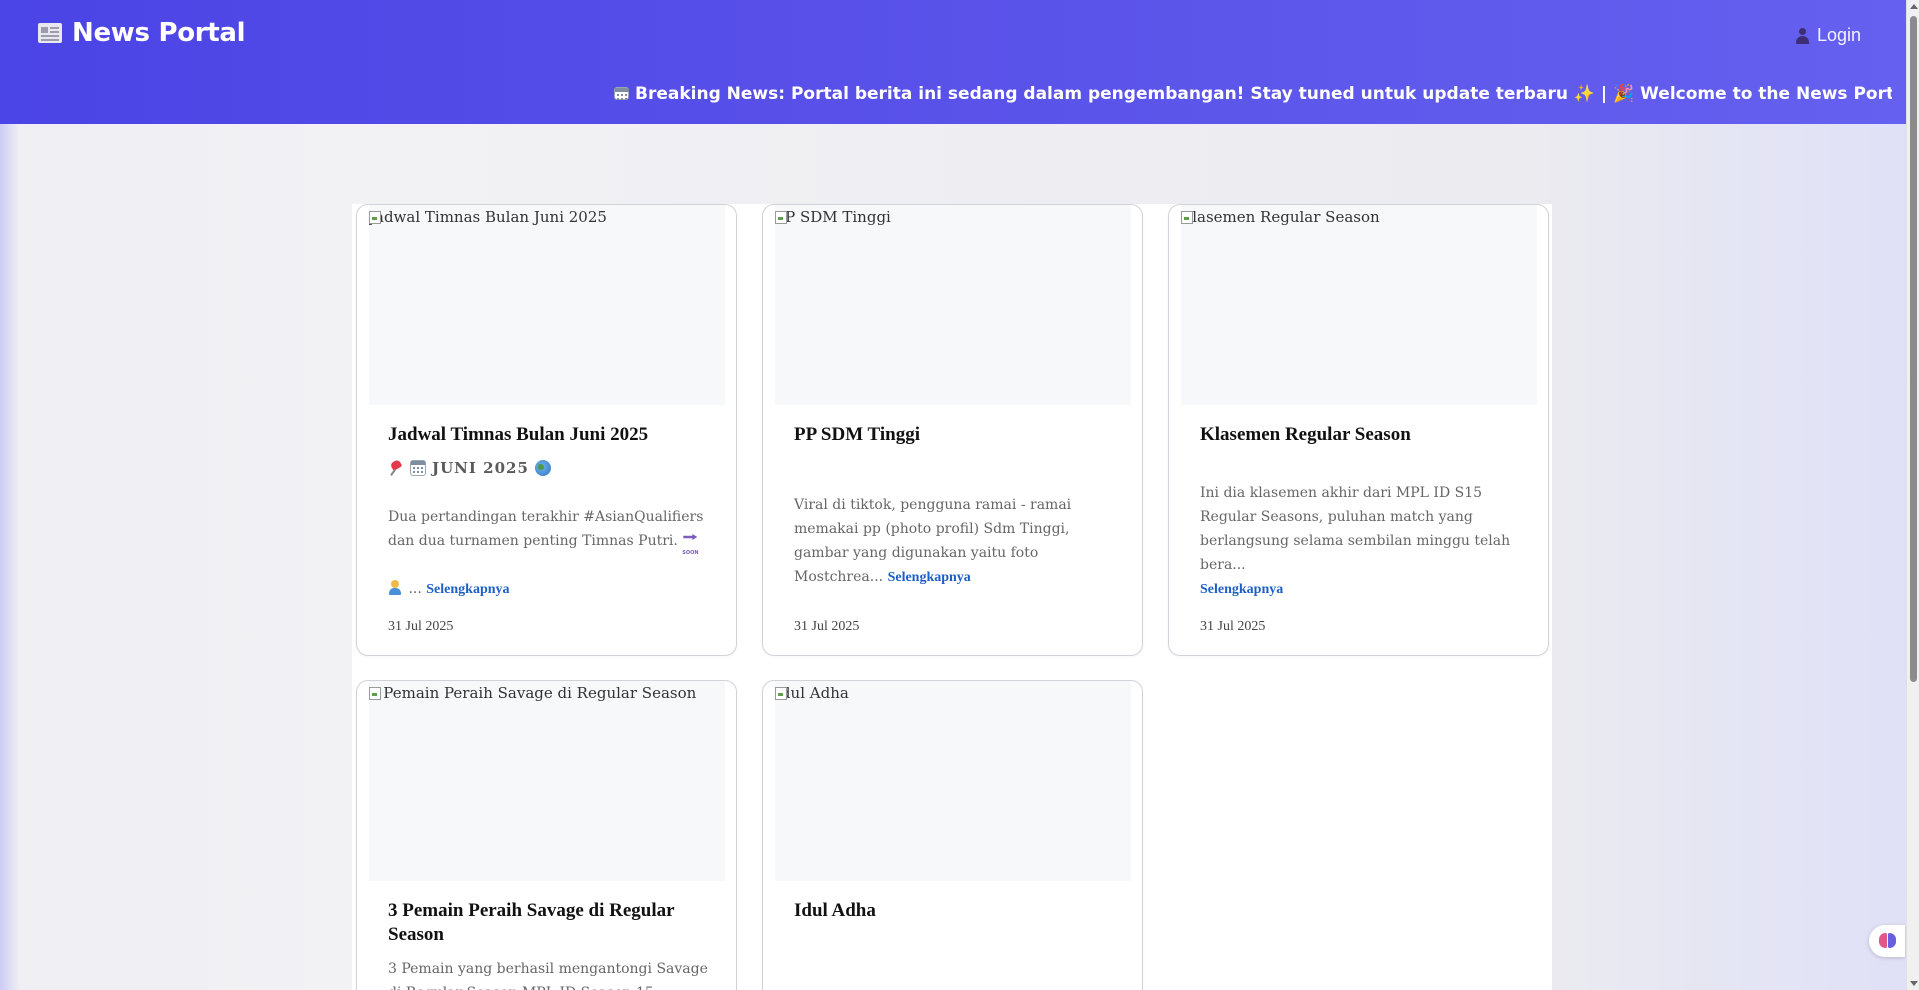 This screenshot has width=1919, height=990. I want to click on card-image: Jadwal Timnas Bulan Juni 2025, so click(547, 305).